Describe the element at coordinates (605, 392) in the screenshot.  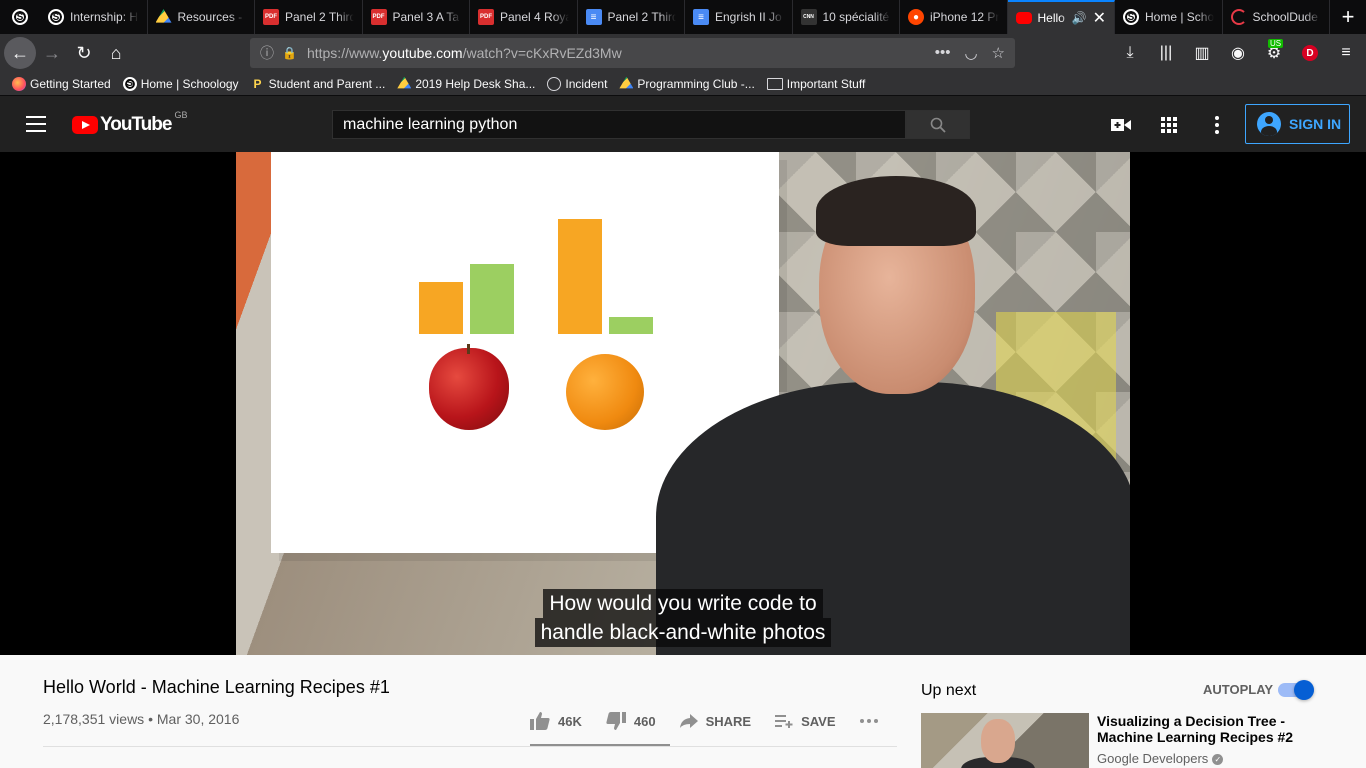
I see `orange-image` at that location.